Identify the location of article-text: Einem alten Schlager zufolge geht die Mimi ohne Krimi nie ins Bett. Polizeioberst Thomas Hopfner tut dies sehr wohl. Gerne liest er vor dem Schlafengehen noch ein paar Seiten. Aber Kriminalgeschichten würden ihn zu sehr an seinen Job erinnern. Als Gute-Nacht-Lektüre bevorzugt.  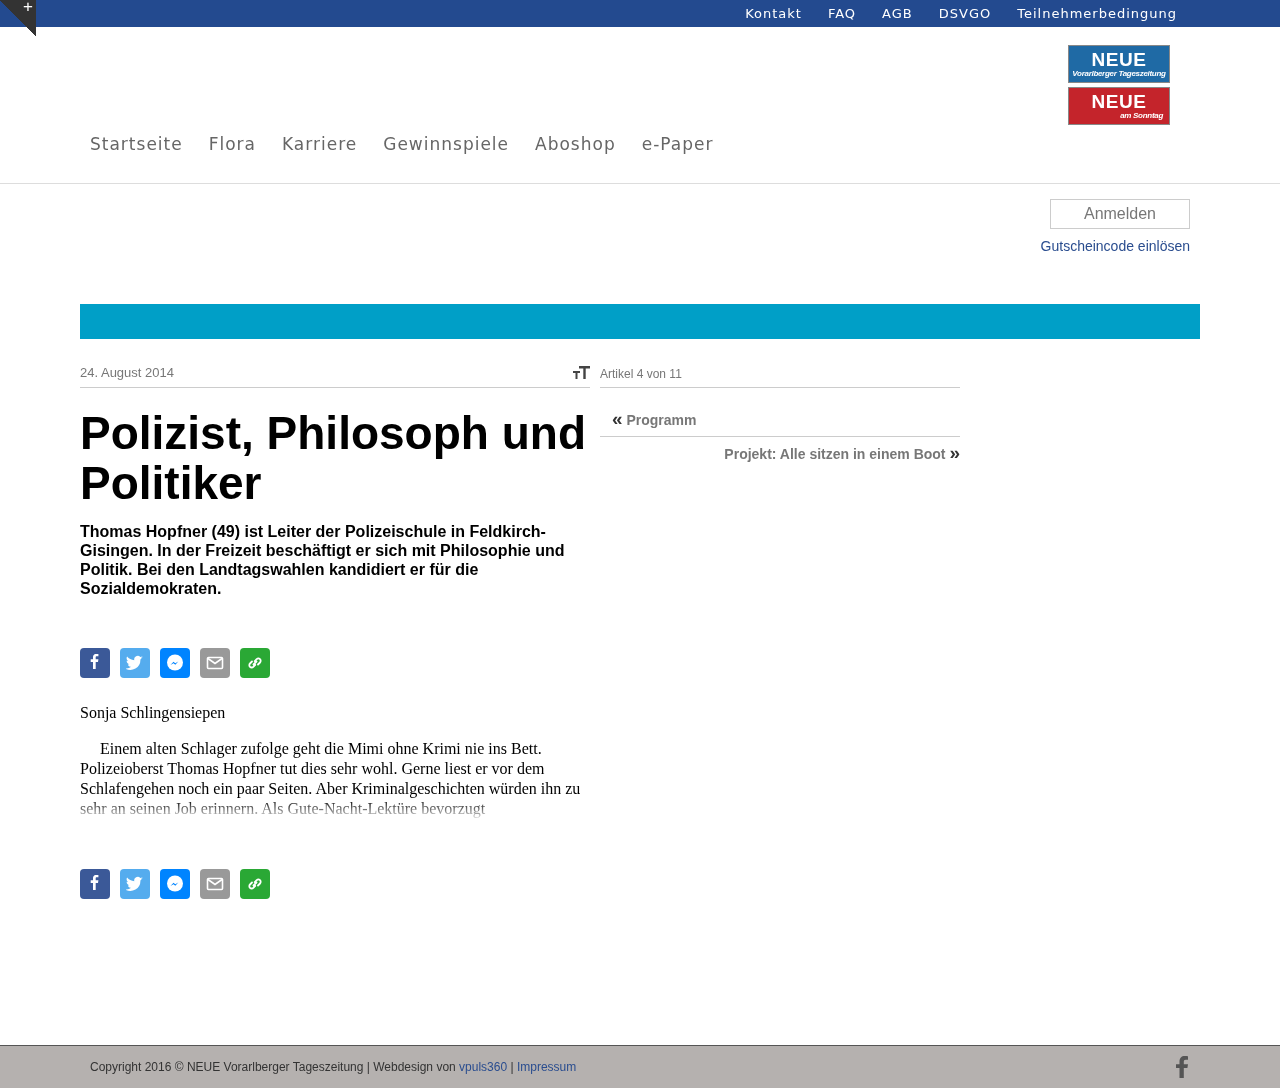
(331, 779).